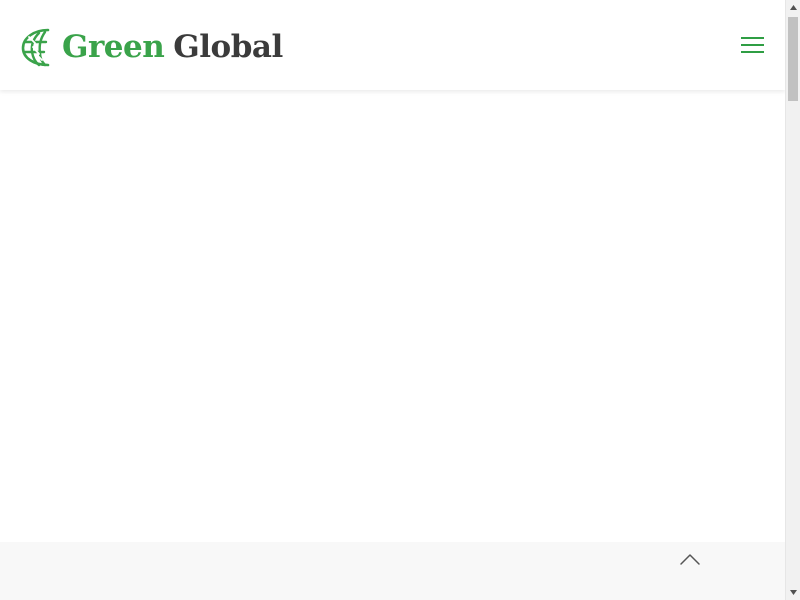 Image resolution: width=800 pixels, height=600 pixels. What do you see at coordinates (793, 59) in the screenshot?
I see `scrollbar-thumb` at bounding box center [793, 59].